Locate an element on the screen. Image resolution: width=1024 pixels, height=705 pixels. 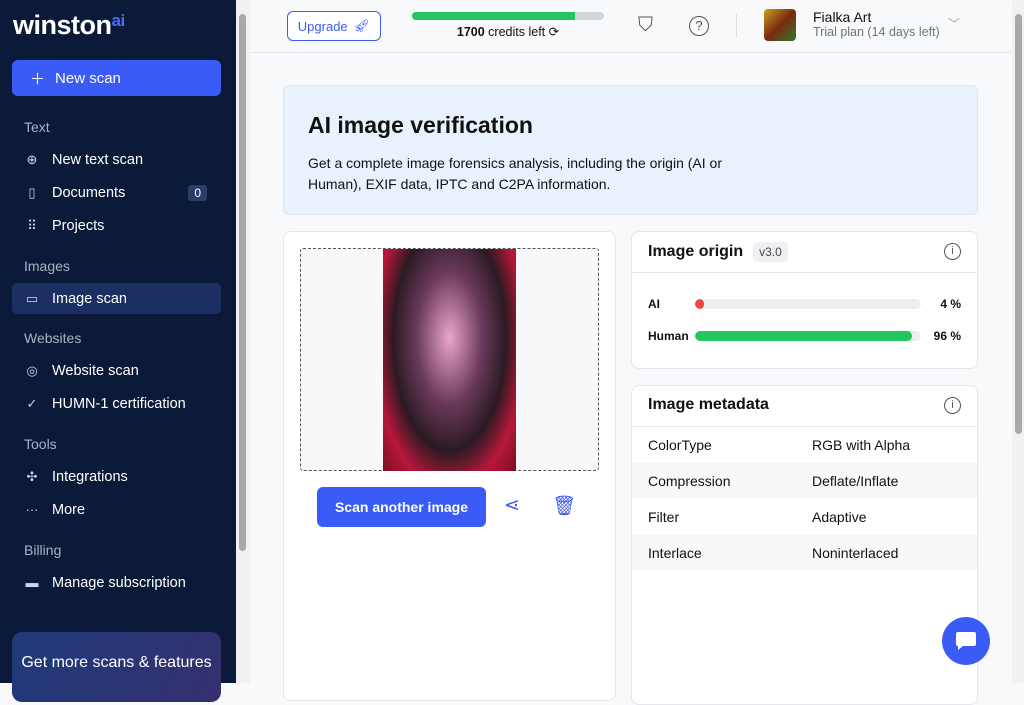
sidebar-item-projects: ⠿ Projects is located at coordinates (116, 225).